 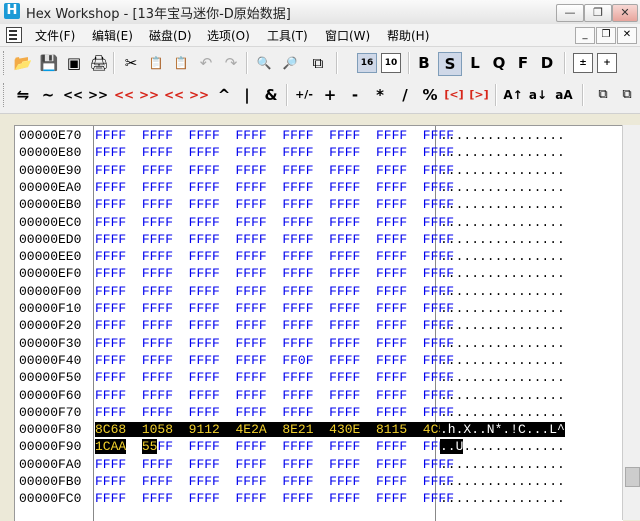 I want to click on menu-file: 文件(F), so click(x=55, y=35).